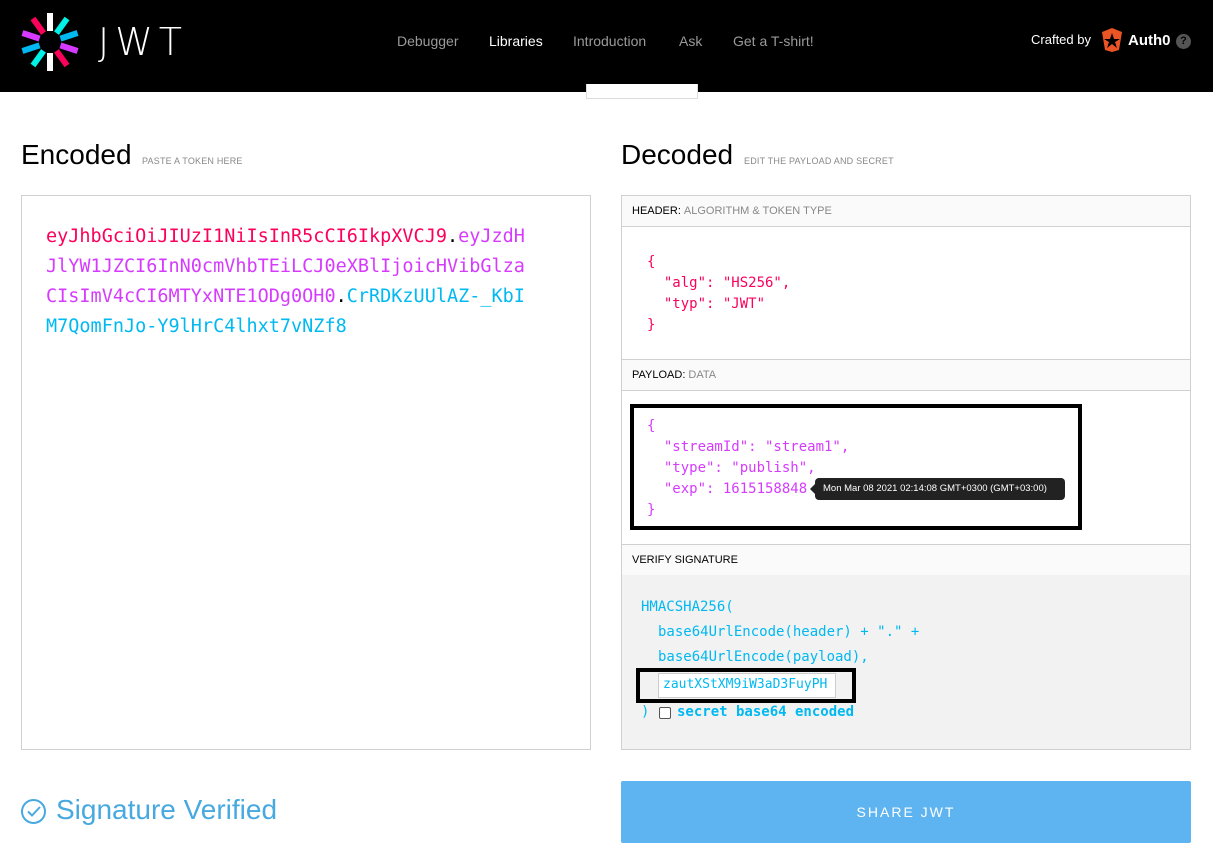  I want to click on help-icon: ?, so click(1183, 41).